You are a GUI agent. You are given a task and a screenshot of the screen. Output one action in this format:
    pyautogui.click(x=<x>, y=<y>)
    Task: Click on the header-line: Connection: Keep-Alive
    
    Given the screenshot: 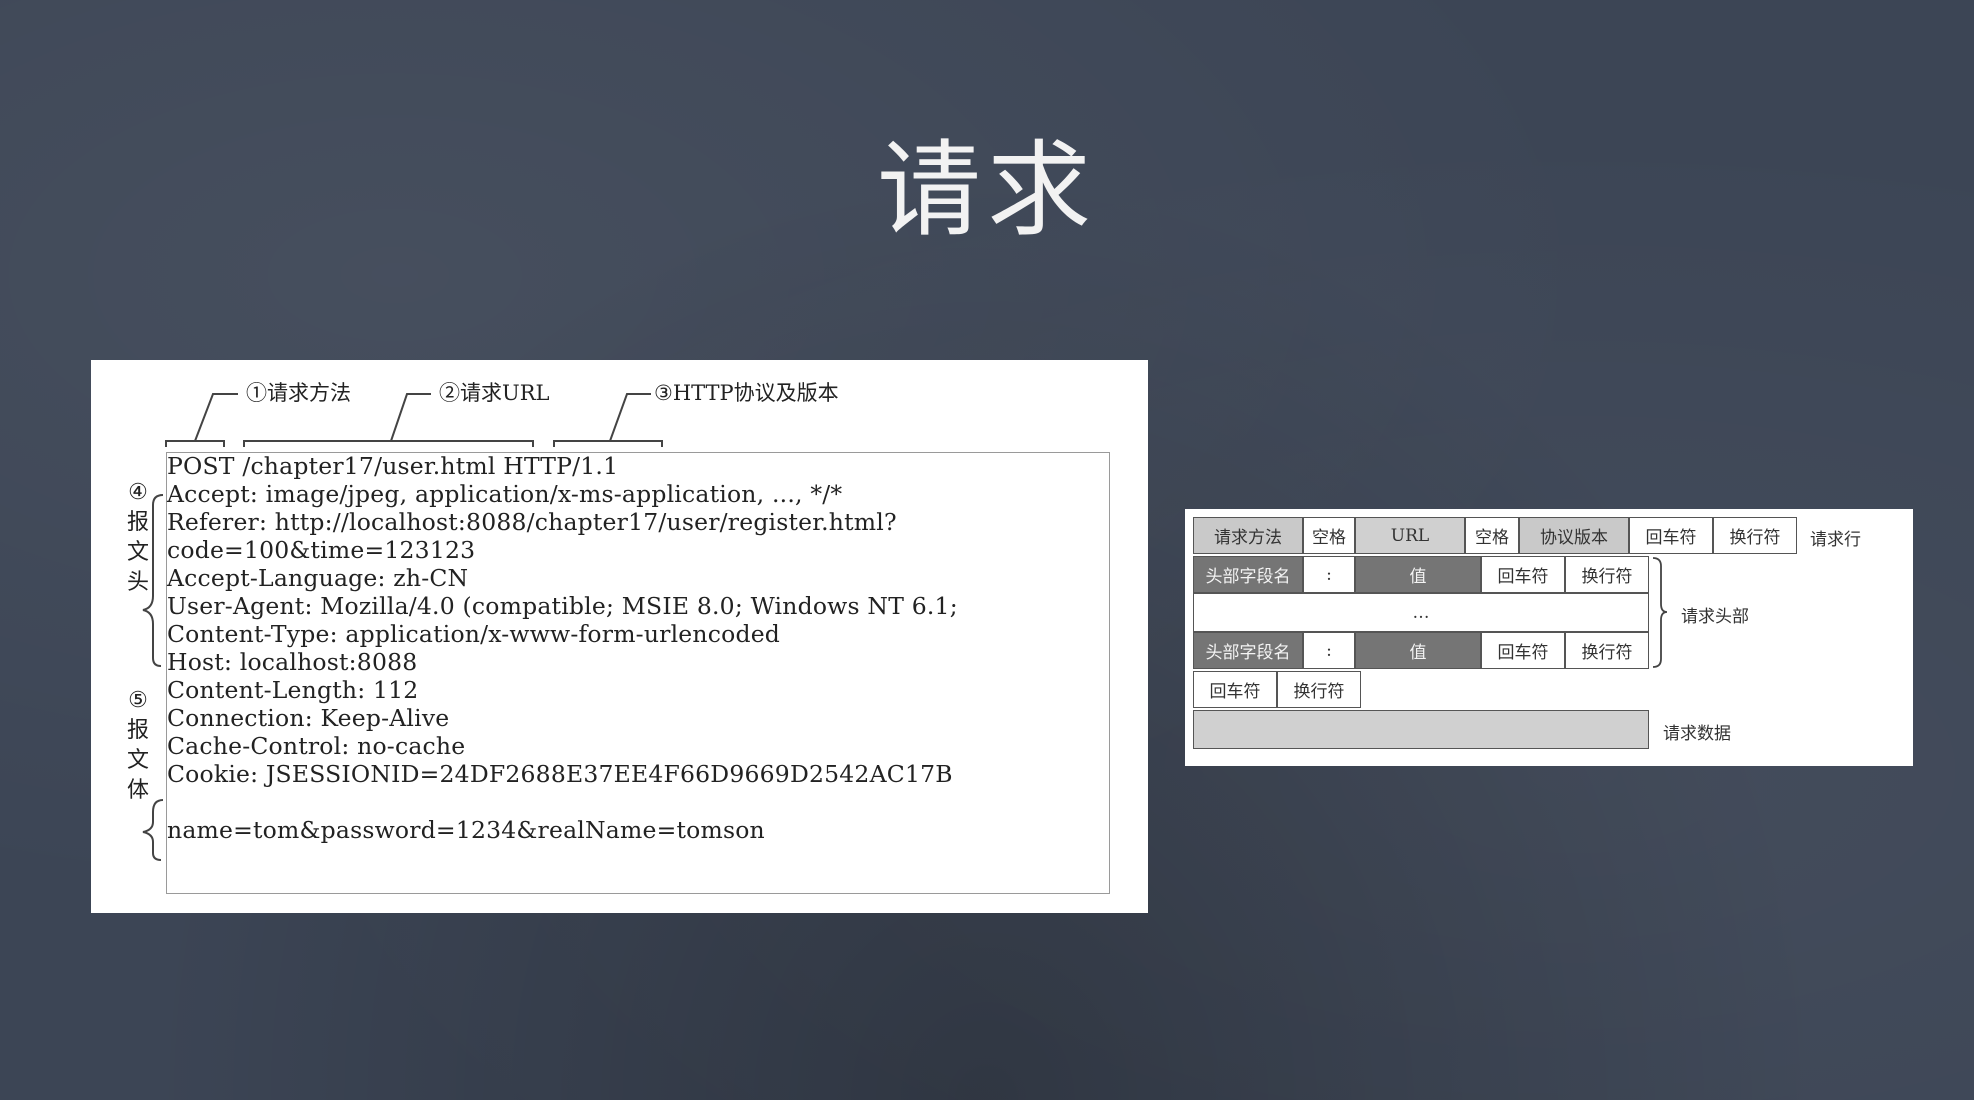 What is the action you would take?
    pyautogui.click(x=308, y=718)
    